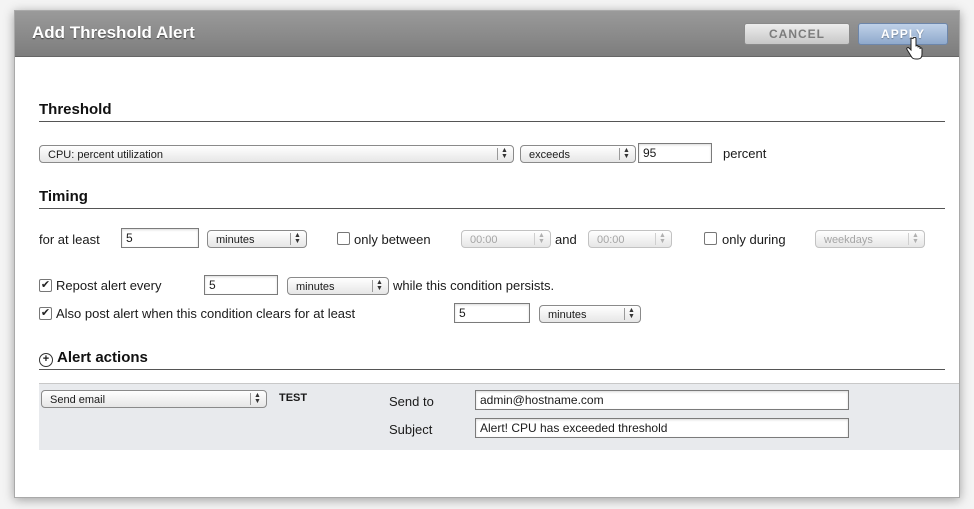 This screenshot has height=509, width=974. What do you see at coordinates (492, 111) in the screenshot?
I see `threshold-heading: Threshold` at bounding box center [492, 111].